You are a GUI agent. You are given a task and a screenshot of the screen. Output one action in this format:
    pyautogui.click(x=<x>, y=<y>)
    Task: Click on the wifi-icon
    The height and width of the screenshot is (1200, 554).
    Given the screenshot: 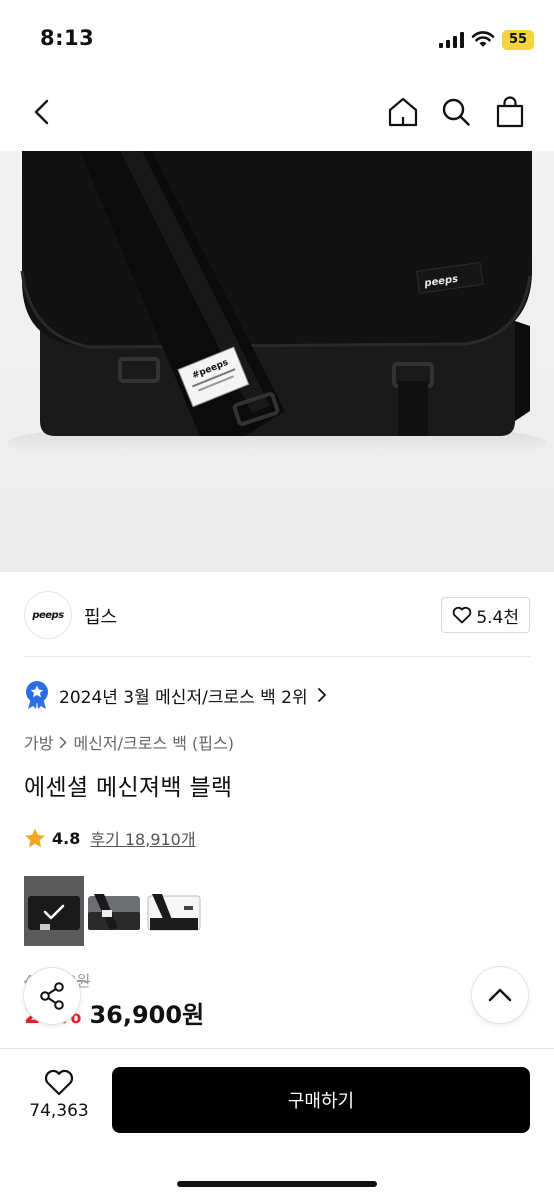 What is the action you would take?
    pyautogui.click(x=483, y=39)
    